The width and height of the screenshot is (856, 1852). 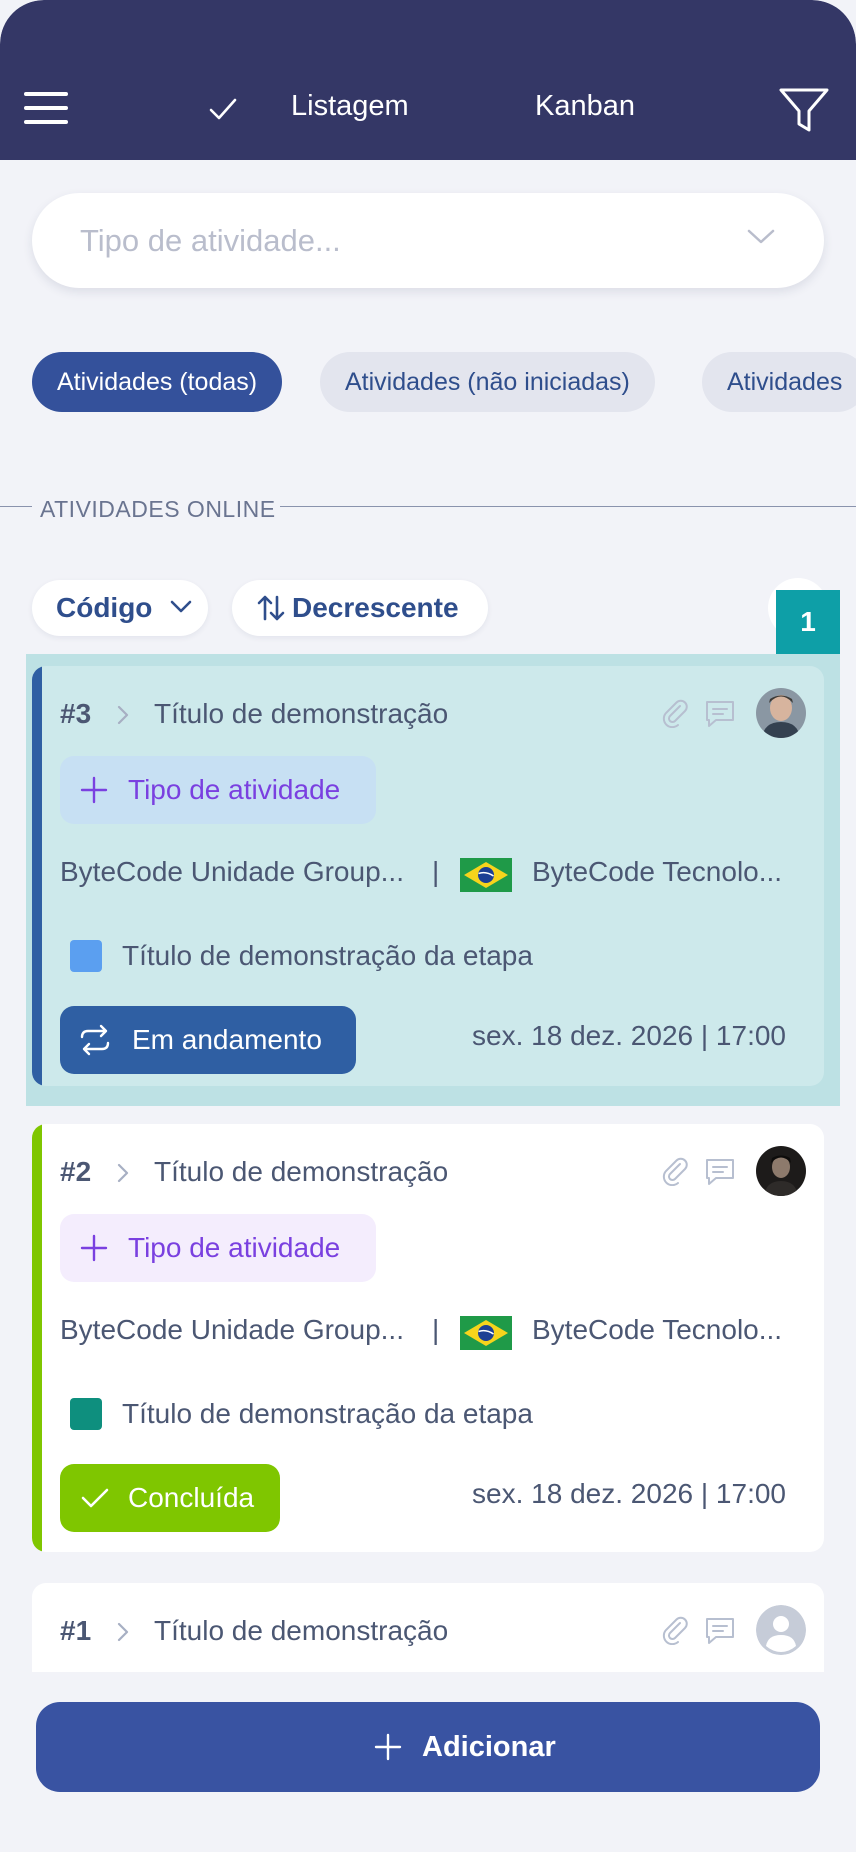 What do you see at coordinates (568, 506) in the screenshot?
I see `section-divider-right` at bounding box center [568, 506].